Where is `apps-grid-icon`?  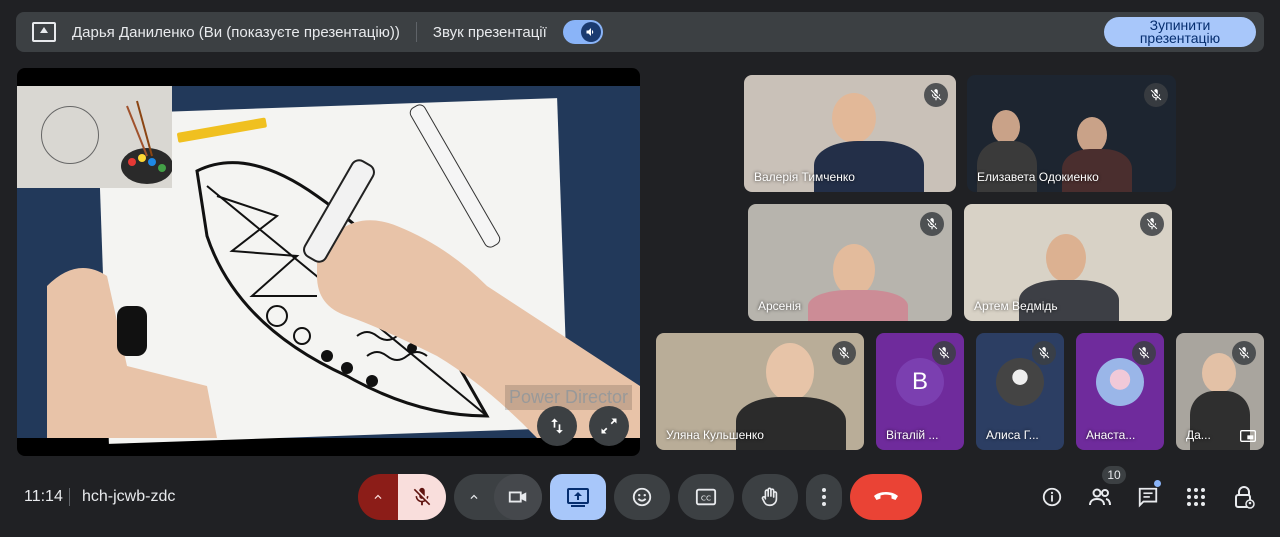 apps-grid-icon is located at coordinates (1196, 497).